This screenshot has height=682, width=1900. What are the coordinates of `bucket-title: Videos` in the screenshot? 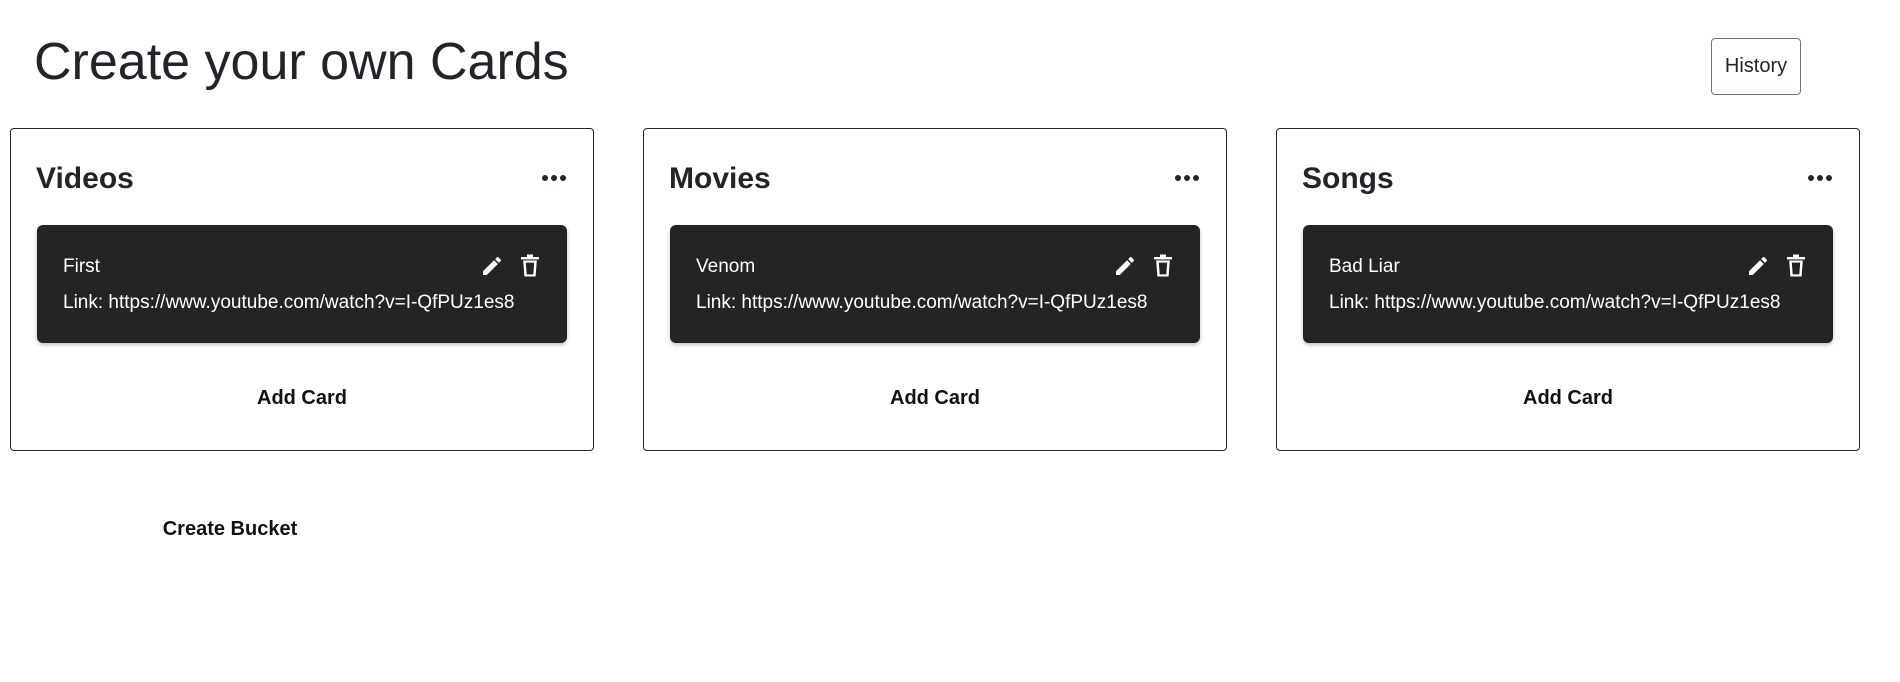 It's located at (85, 178).